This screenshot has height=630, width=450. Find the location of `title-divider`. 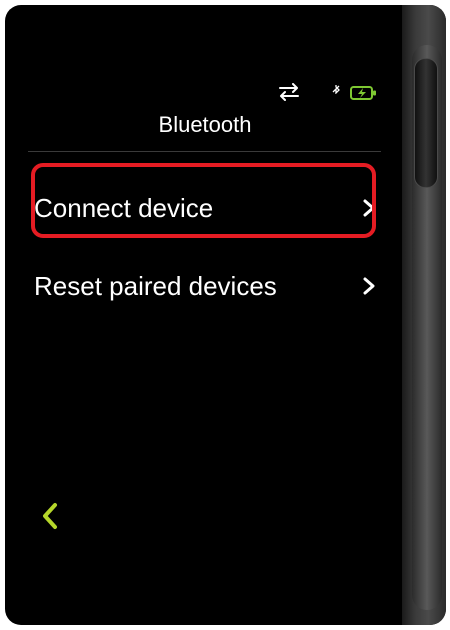

title-divider is located at coordinates (204, 151).